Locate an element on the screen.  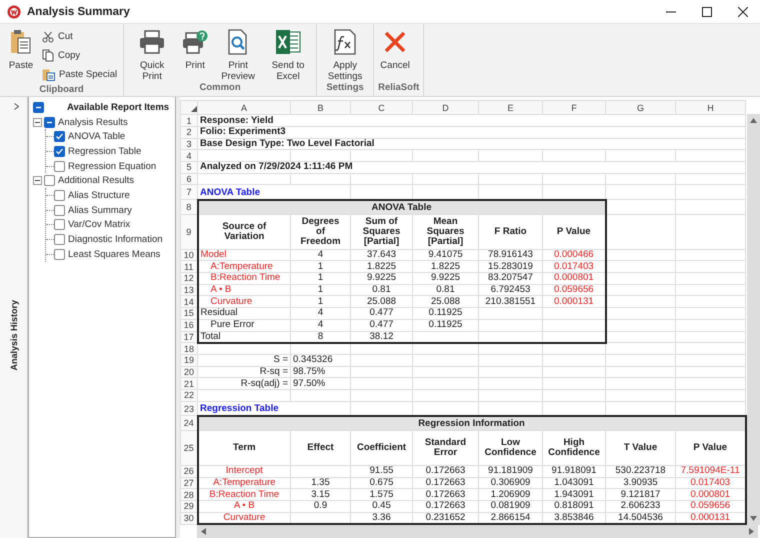
column-header: Source of Variation is located at coordinates (244, 232).